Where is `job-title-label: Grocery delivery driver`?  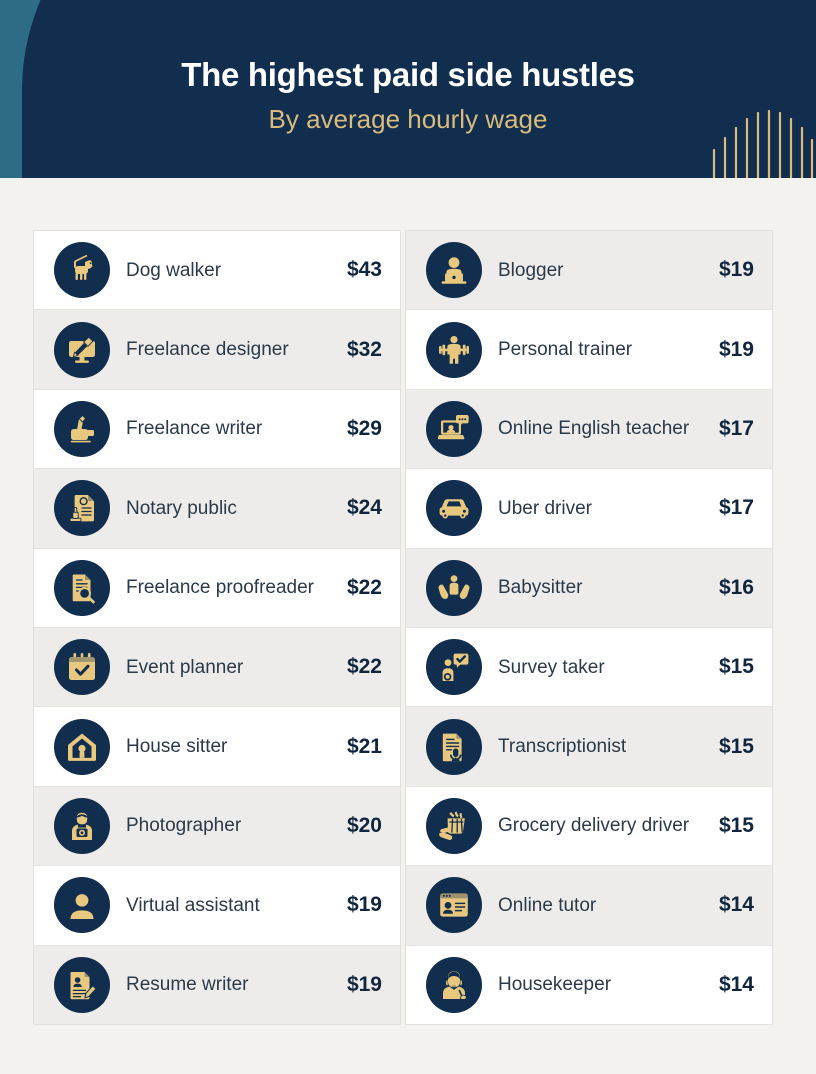
job-title-label: Grocery delivery driver is located at coordinates (594, 826).